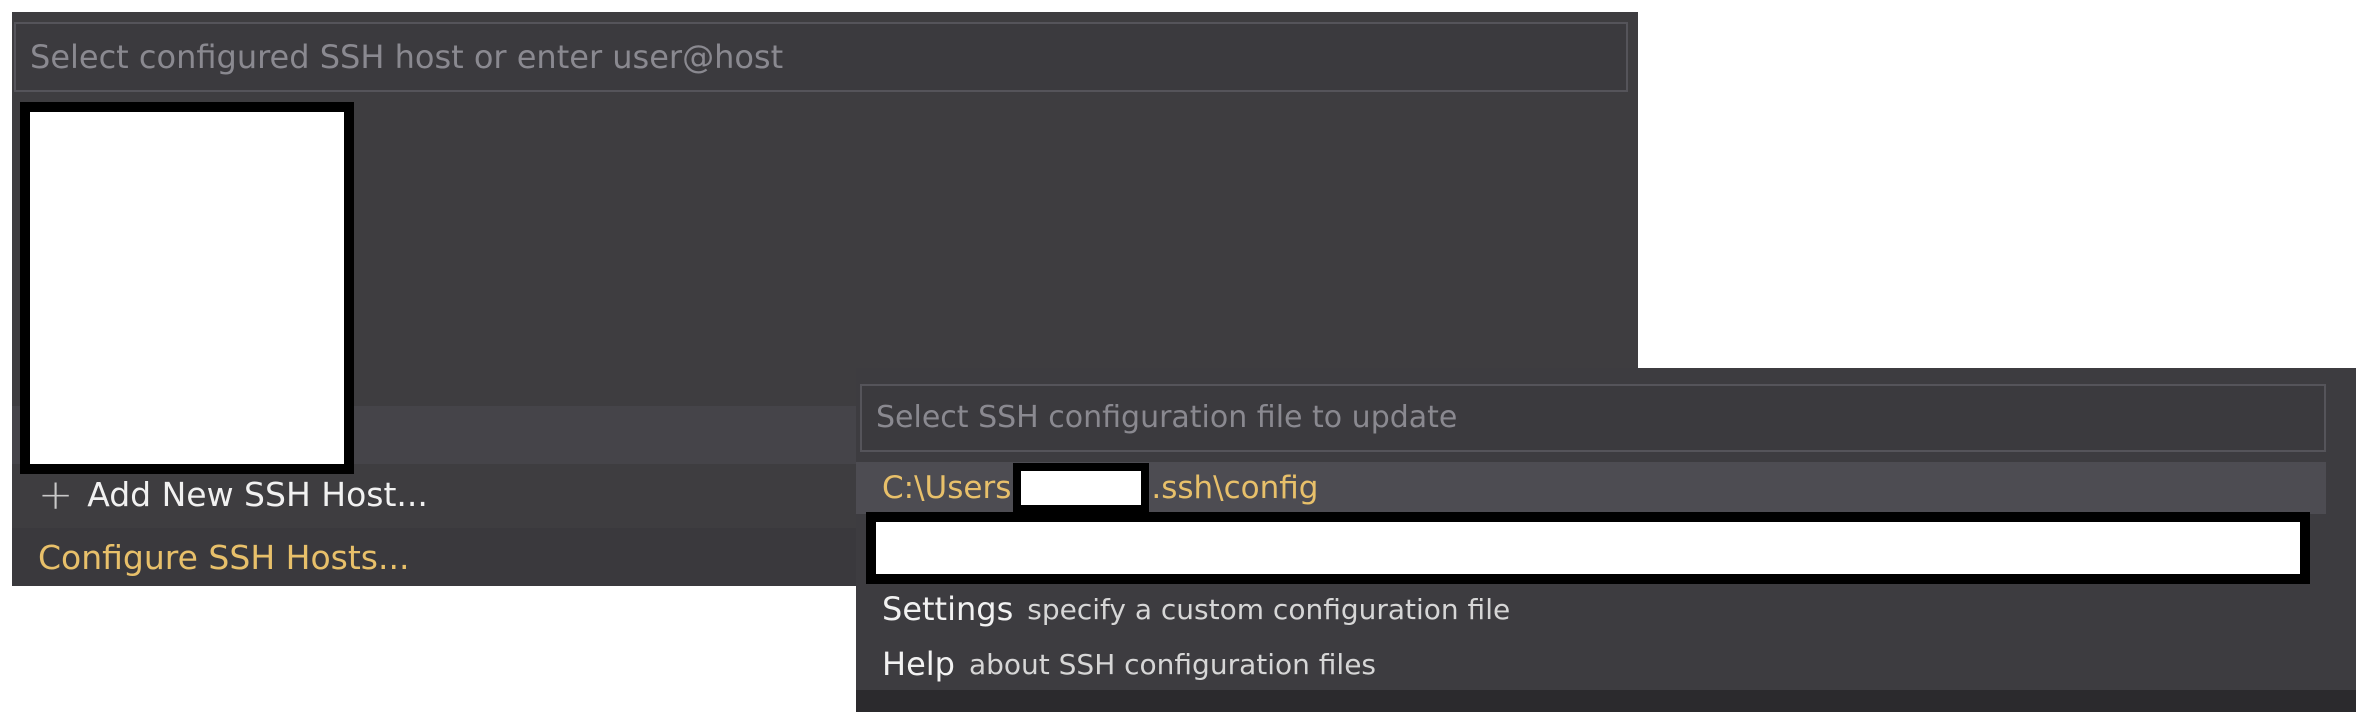 The image size is (2364, 712). Describe the element at coordinates (1269, 609) in the screenshot. I see `settings-description: specify a custom configuration file` at that location.